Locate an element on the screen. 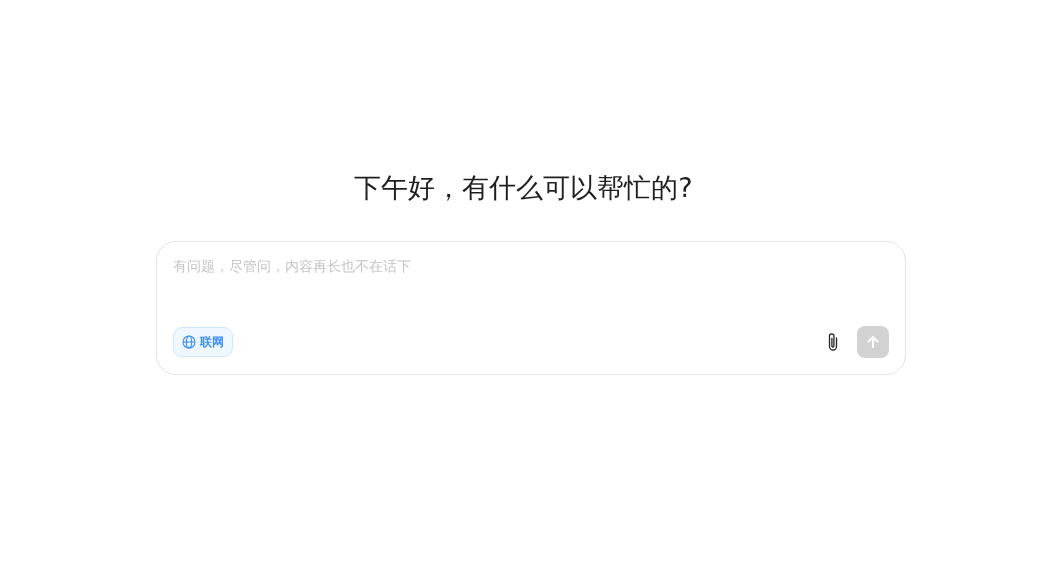 The height and width of the screenshot is (575, 1047). globe-icon is located at coordinates (189, 342).